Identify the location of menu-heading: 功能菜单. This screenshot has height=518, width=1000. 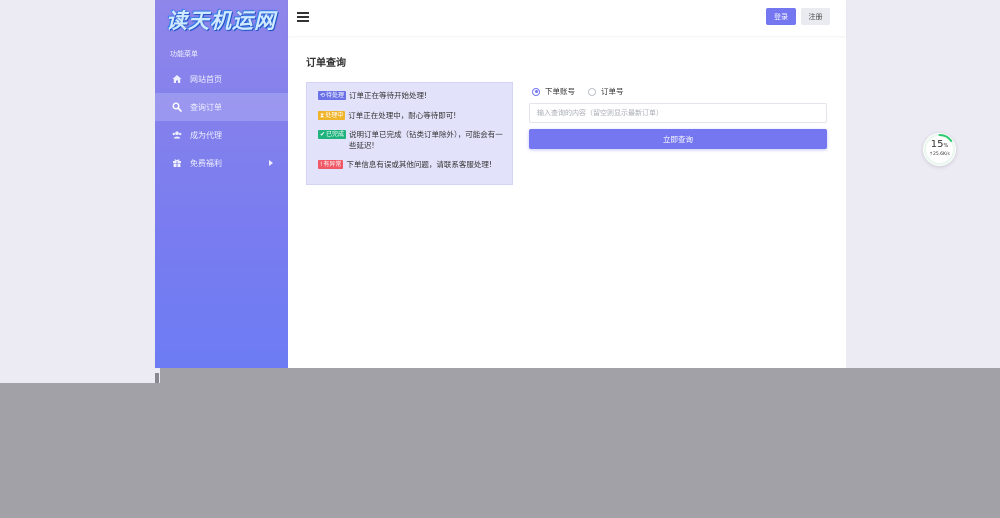
(184, 54).